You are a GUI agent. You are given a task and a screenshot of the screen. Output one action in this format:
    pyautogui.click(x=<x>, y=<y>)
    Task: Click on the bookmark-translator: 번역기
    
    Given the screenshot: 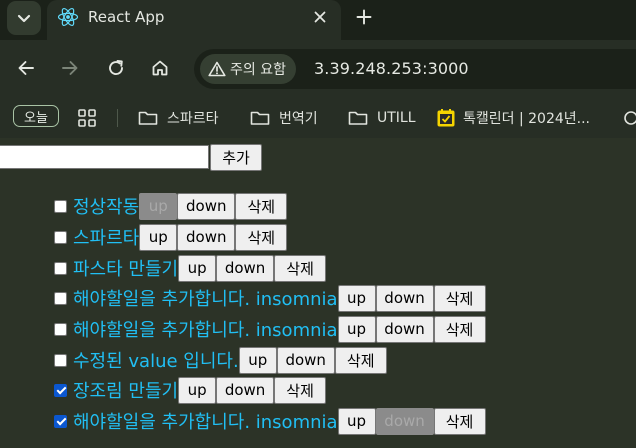 What is the action you would take?
    pyautogui.click(x=284, y=118)
    